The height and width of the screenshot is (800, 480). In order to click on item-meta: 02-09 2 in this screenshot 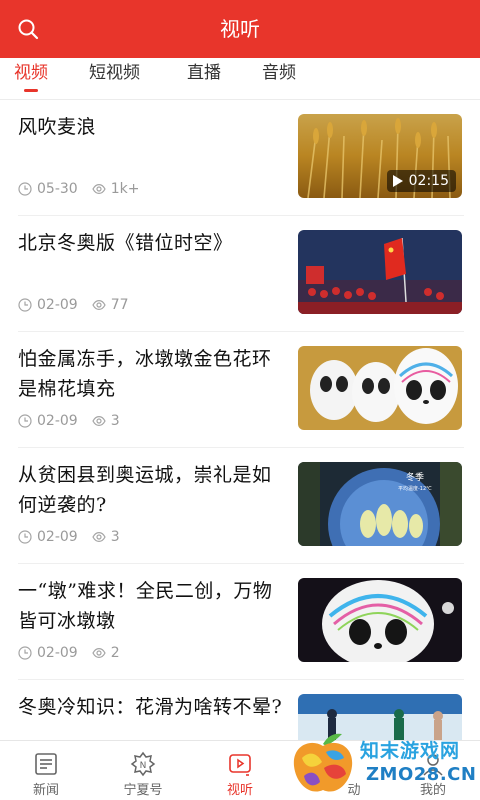, I will do `click(69, 653)`.